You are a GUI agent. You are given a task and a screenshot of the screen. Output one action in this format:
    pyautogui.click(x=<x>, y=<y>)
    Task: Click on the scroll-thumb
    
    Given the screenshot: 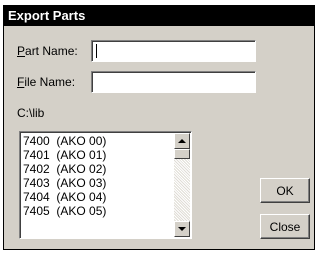 What is the action you would take?
    pyautogui.click(x=182, y=154)
    